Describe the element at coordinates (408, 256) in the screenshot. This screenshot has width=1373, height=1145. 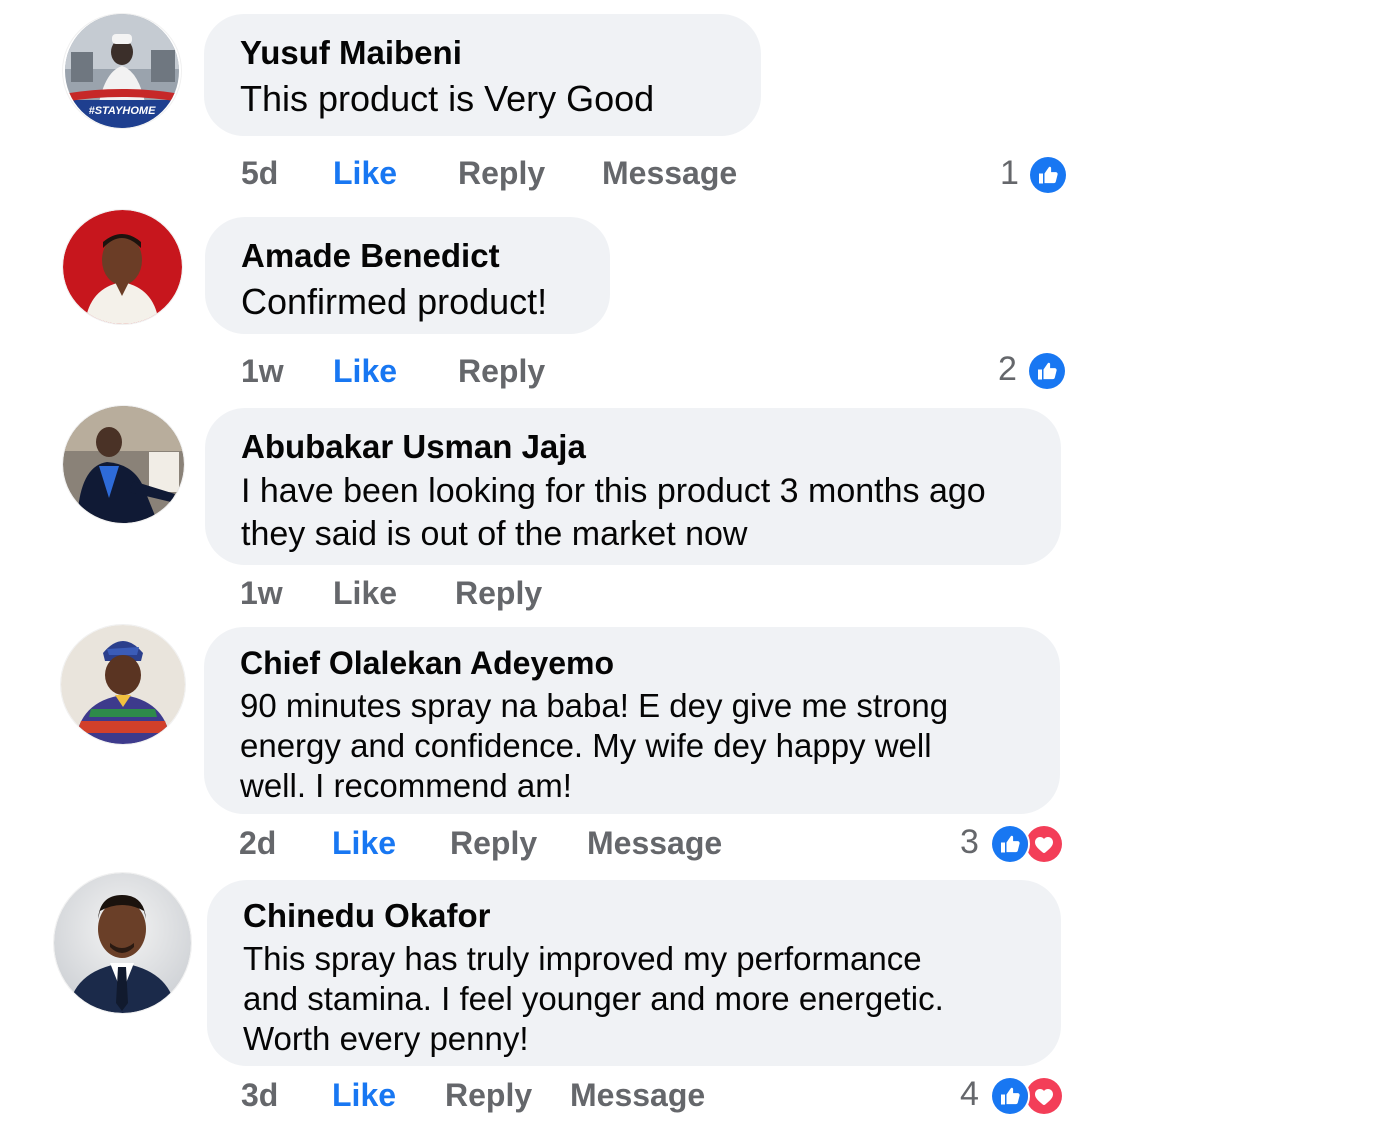
I see `comment-author: Amade Benedict` at that location.